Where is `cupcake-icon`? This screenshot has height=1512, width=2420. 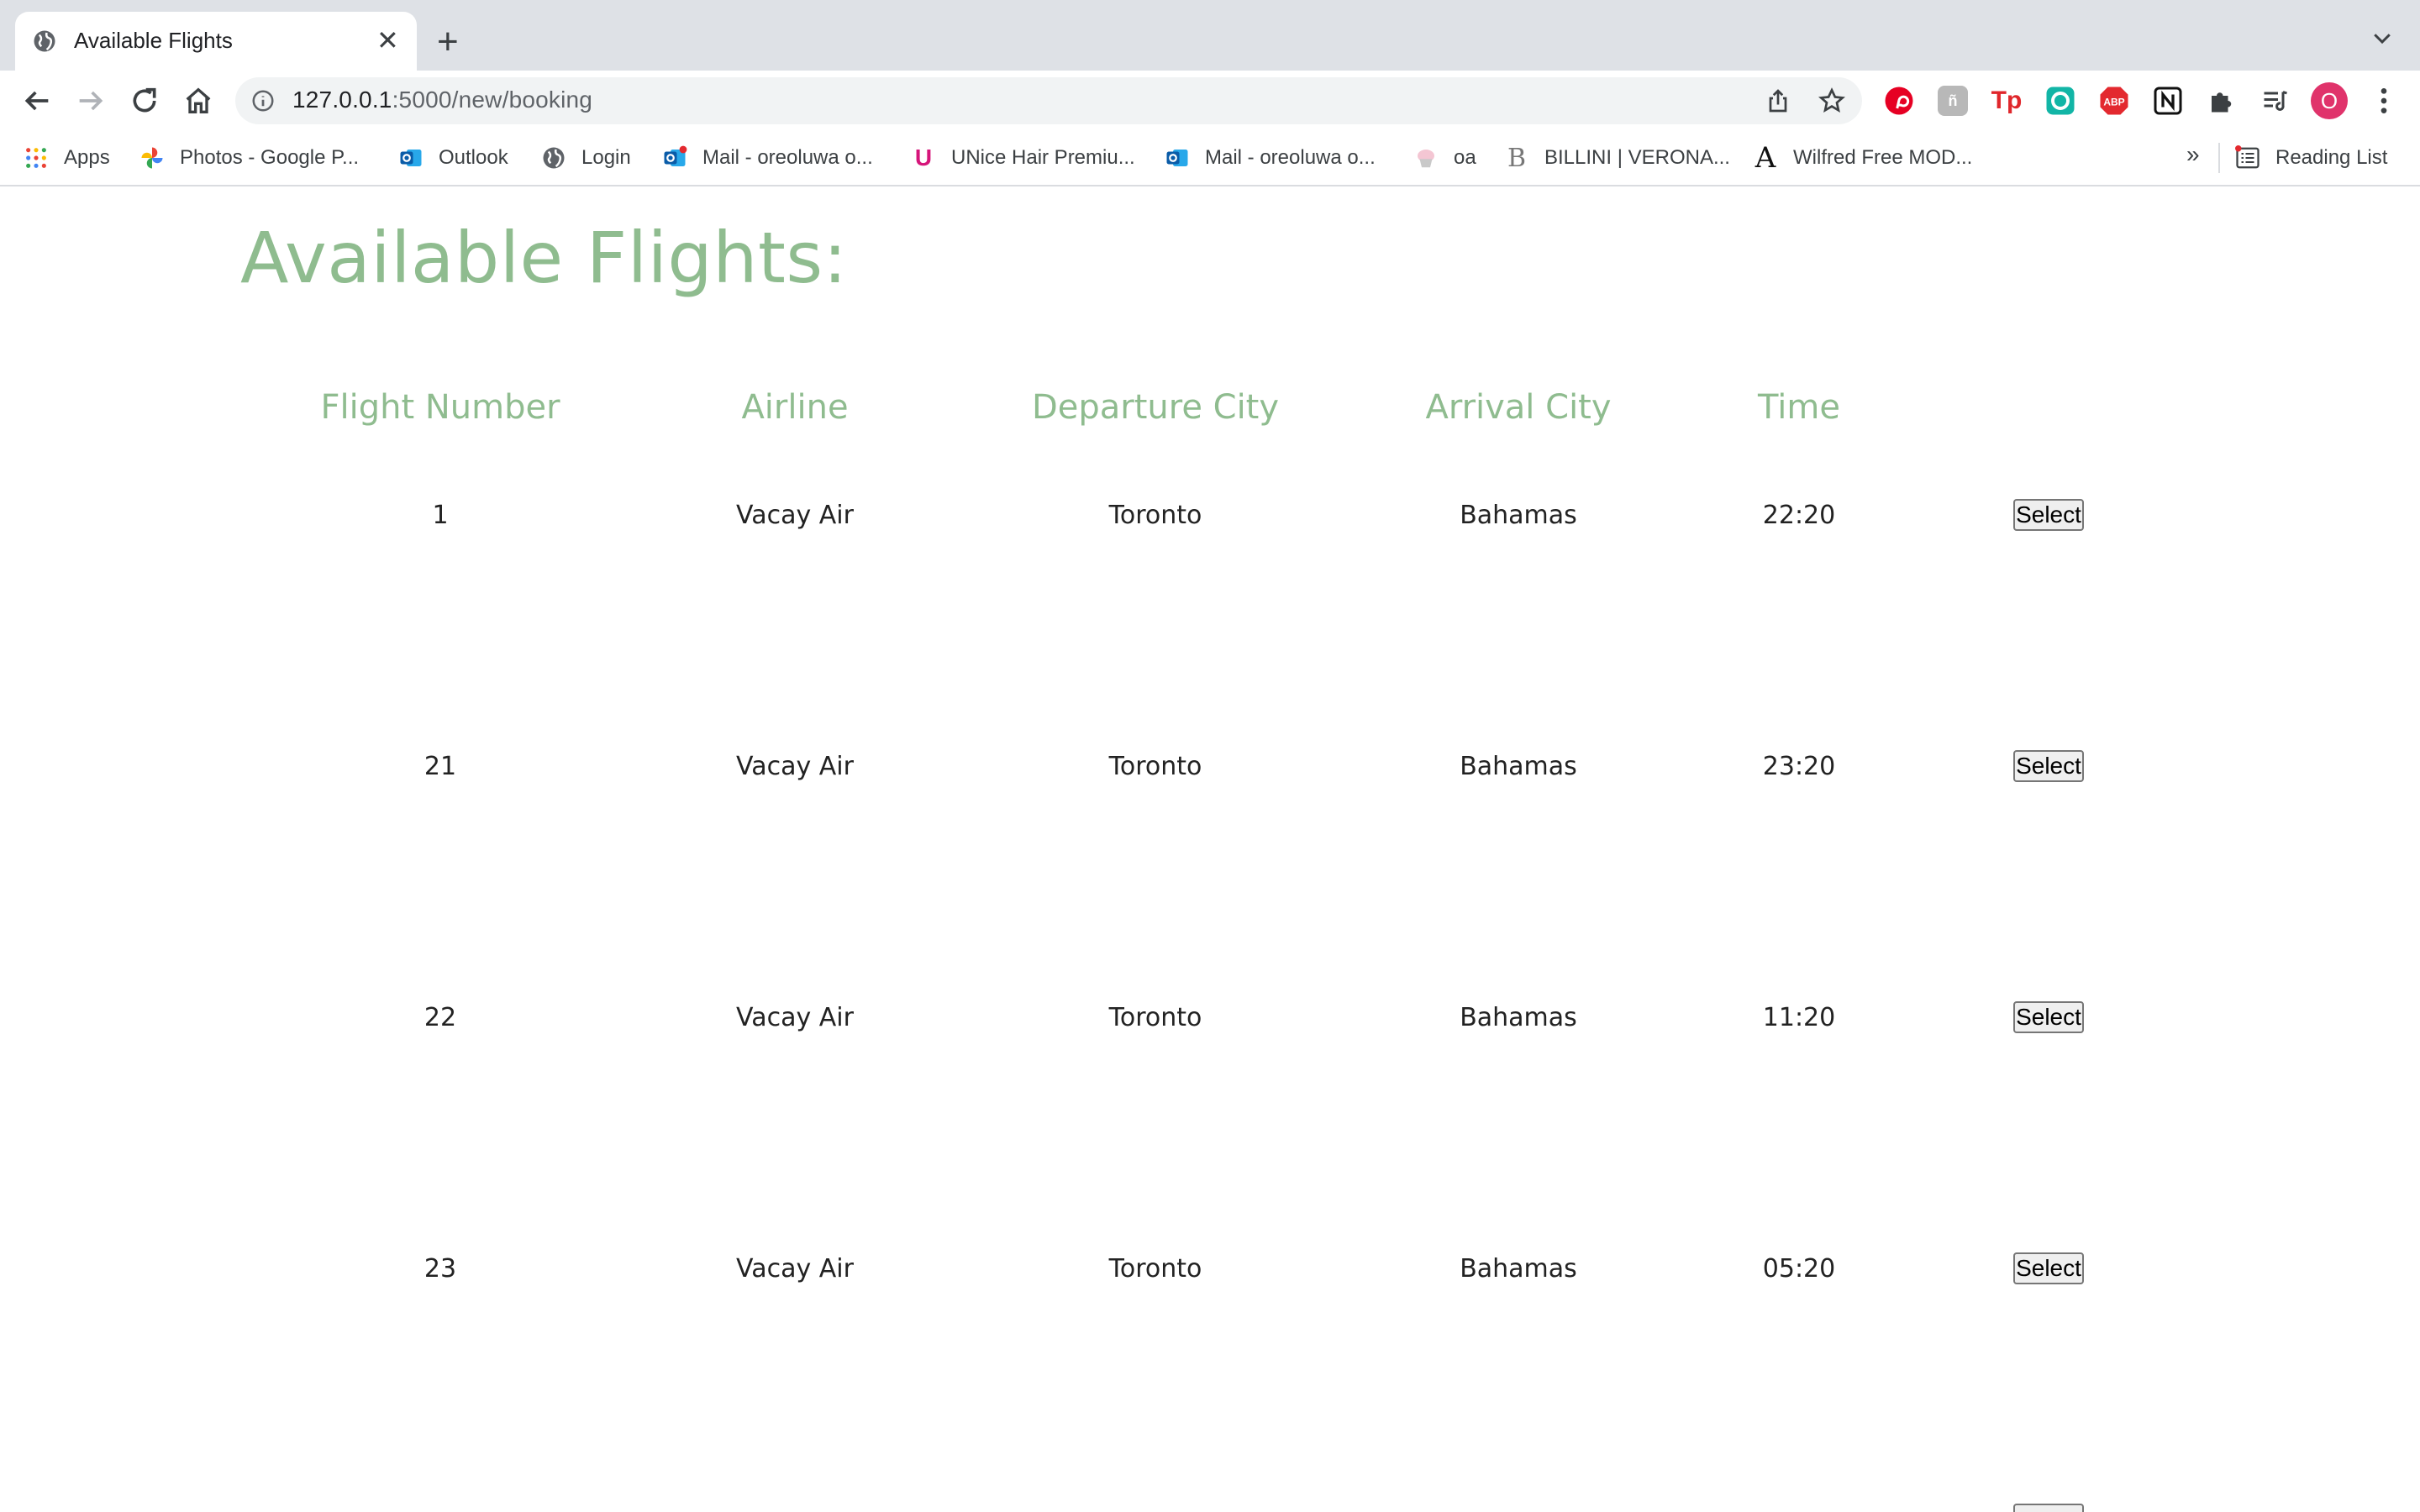 cupcake-icon is located at coordinates (1426, 158).